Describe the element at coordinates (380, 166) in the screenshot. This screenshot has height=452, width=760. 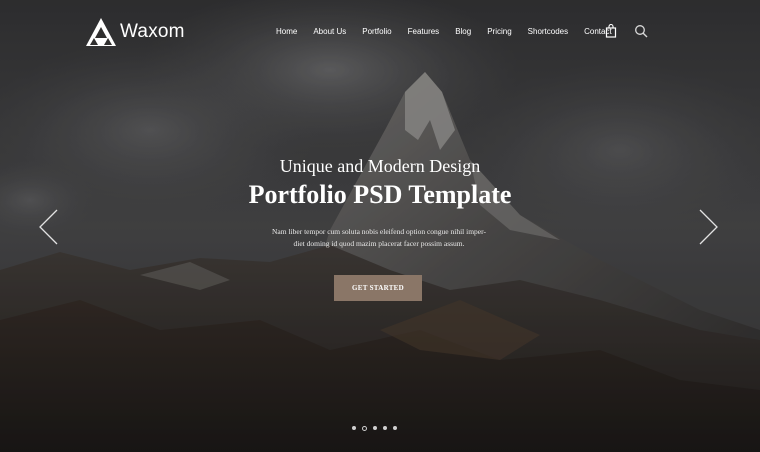
I see `hero-subtitle: Unique and Modern Design` at that location.